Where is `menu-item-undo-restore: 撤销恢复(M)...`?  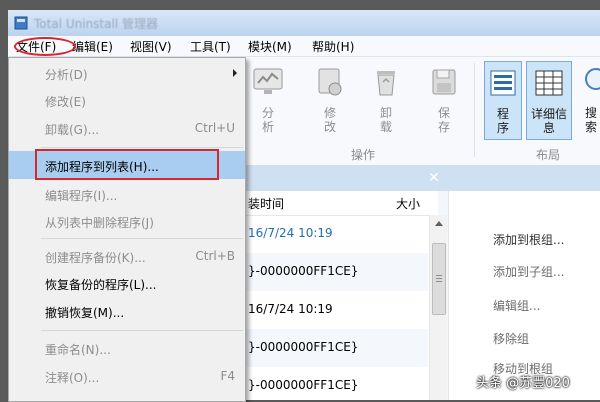
menu-item-undo-restore: 撤销恢复(M)... is located at coordinates (127, 311).